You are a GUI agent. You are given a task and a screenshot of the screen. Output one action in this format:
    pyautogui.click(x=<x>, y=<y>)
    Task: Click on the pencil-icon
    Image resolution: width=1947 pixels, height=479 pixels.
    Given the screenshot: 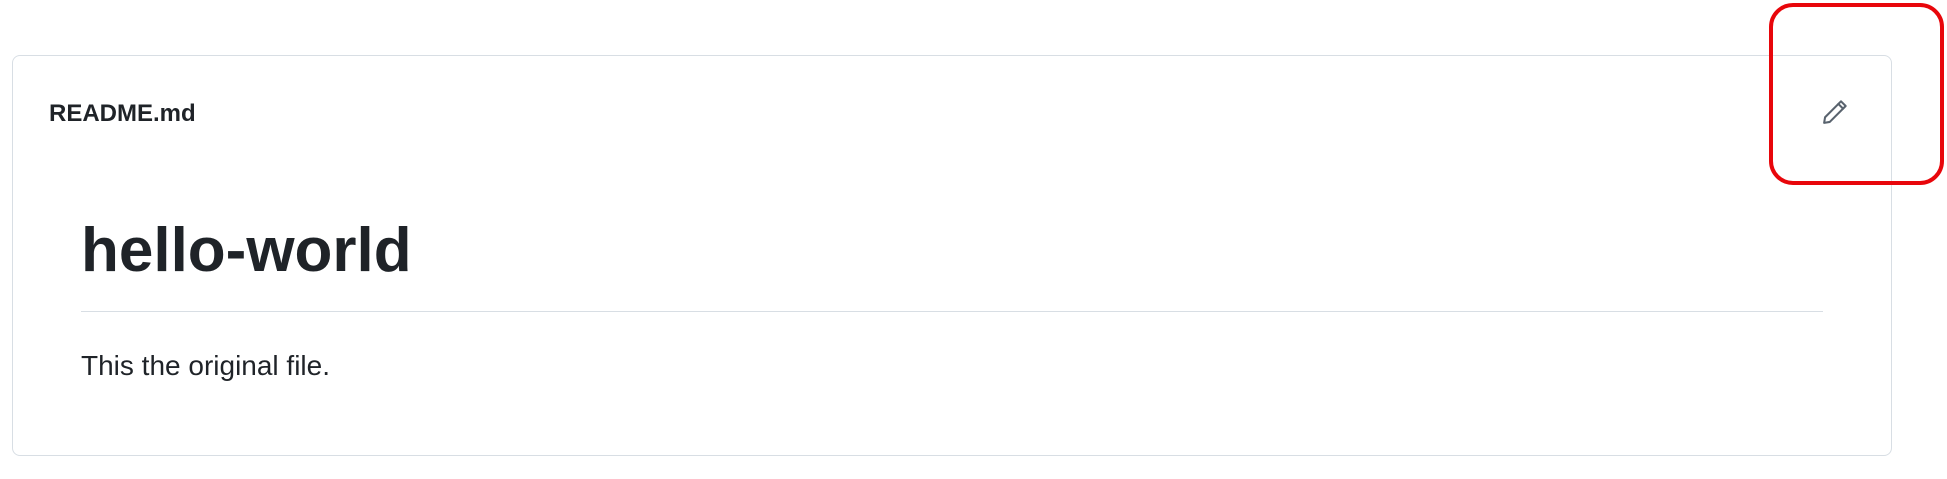 What is the action you would take?
    pyautogui.click(x=1835, y=114)
    